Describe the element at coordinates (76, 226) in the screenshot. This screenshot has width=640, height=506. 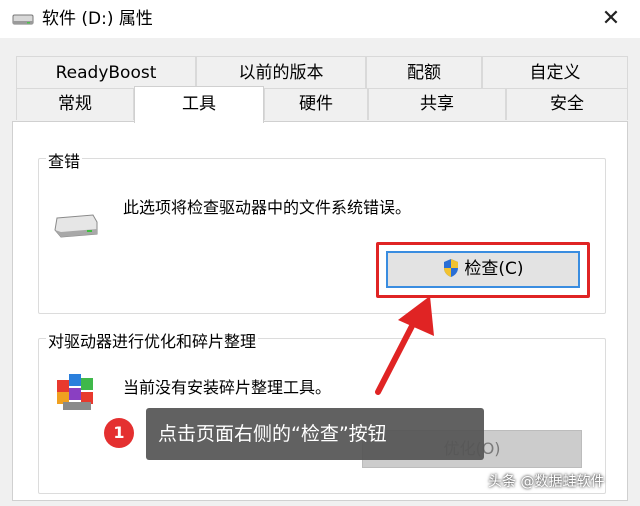
I see `hard-drive-icon` at that location.